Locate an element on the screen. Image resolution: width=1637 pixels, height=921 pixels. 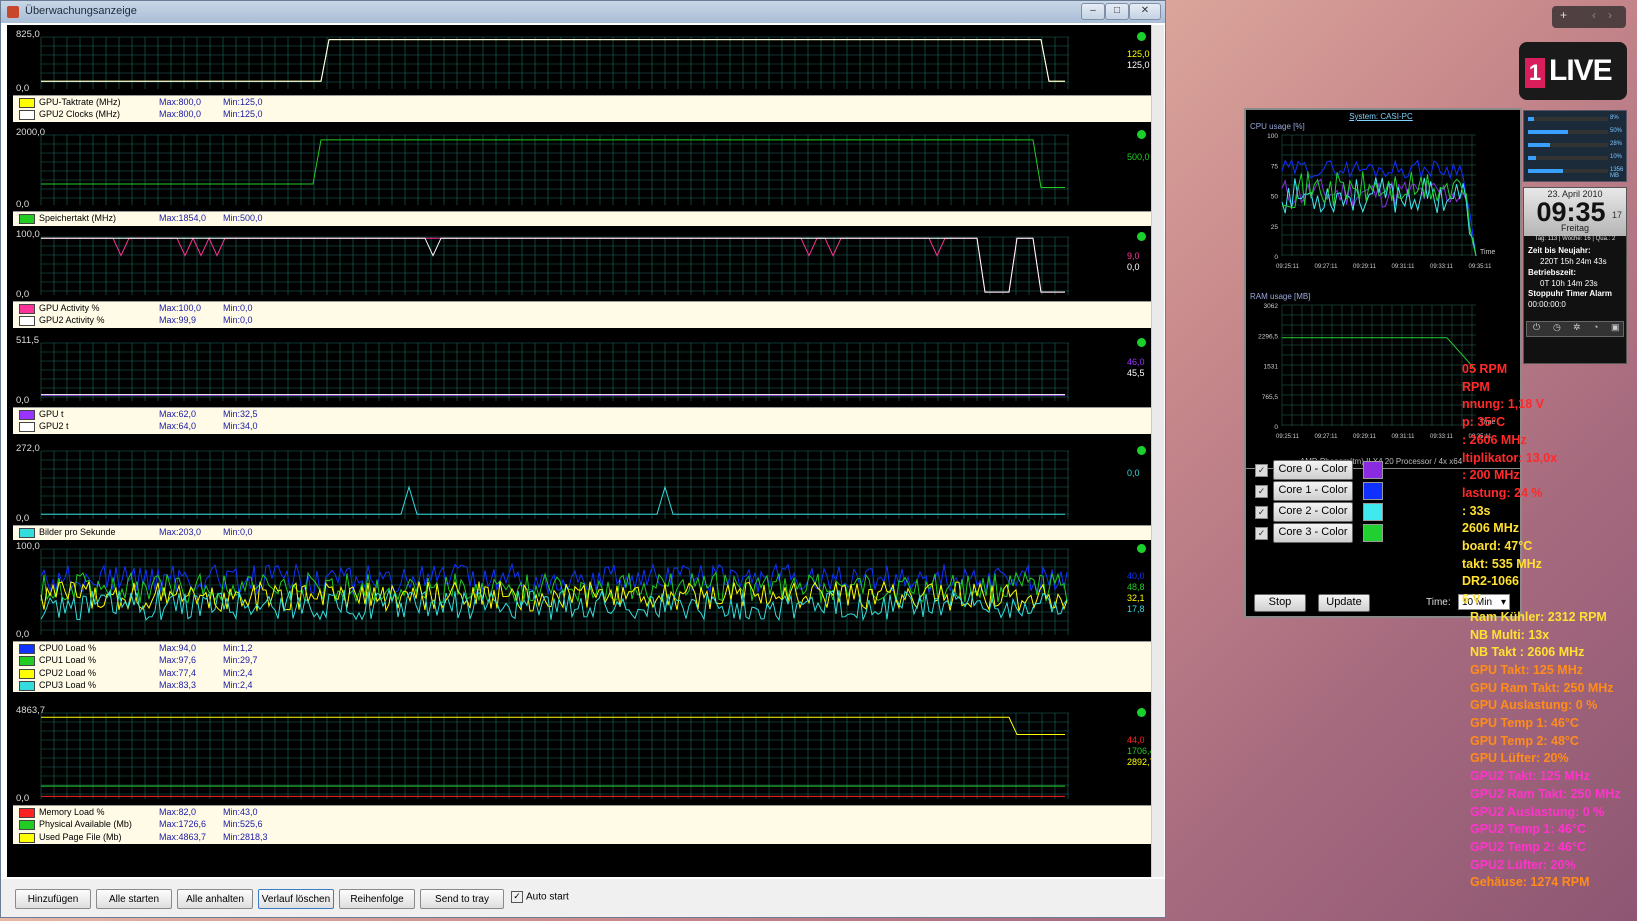
series-name: GPU-Taktrate (MHz) is located at coordinates (80, 102).